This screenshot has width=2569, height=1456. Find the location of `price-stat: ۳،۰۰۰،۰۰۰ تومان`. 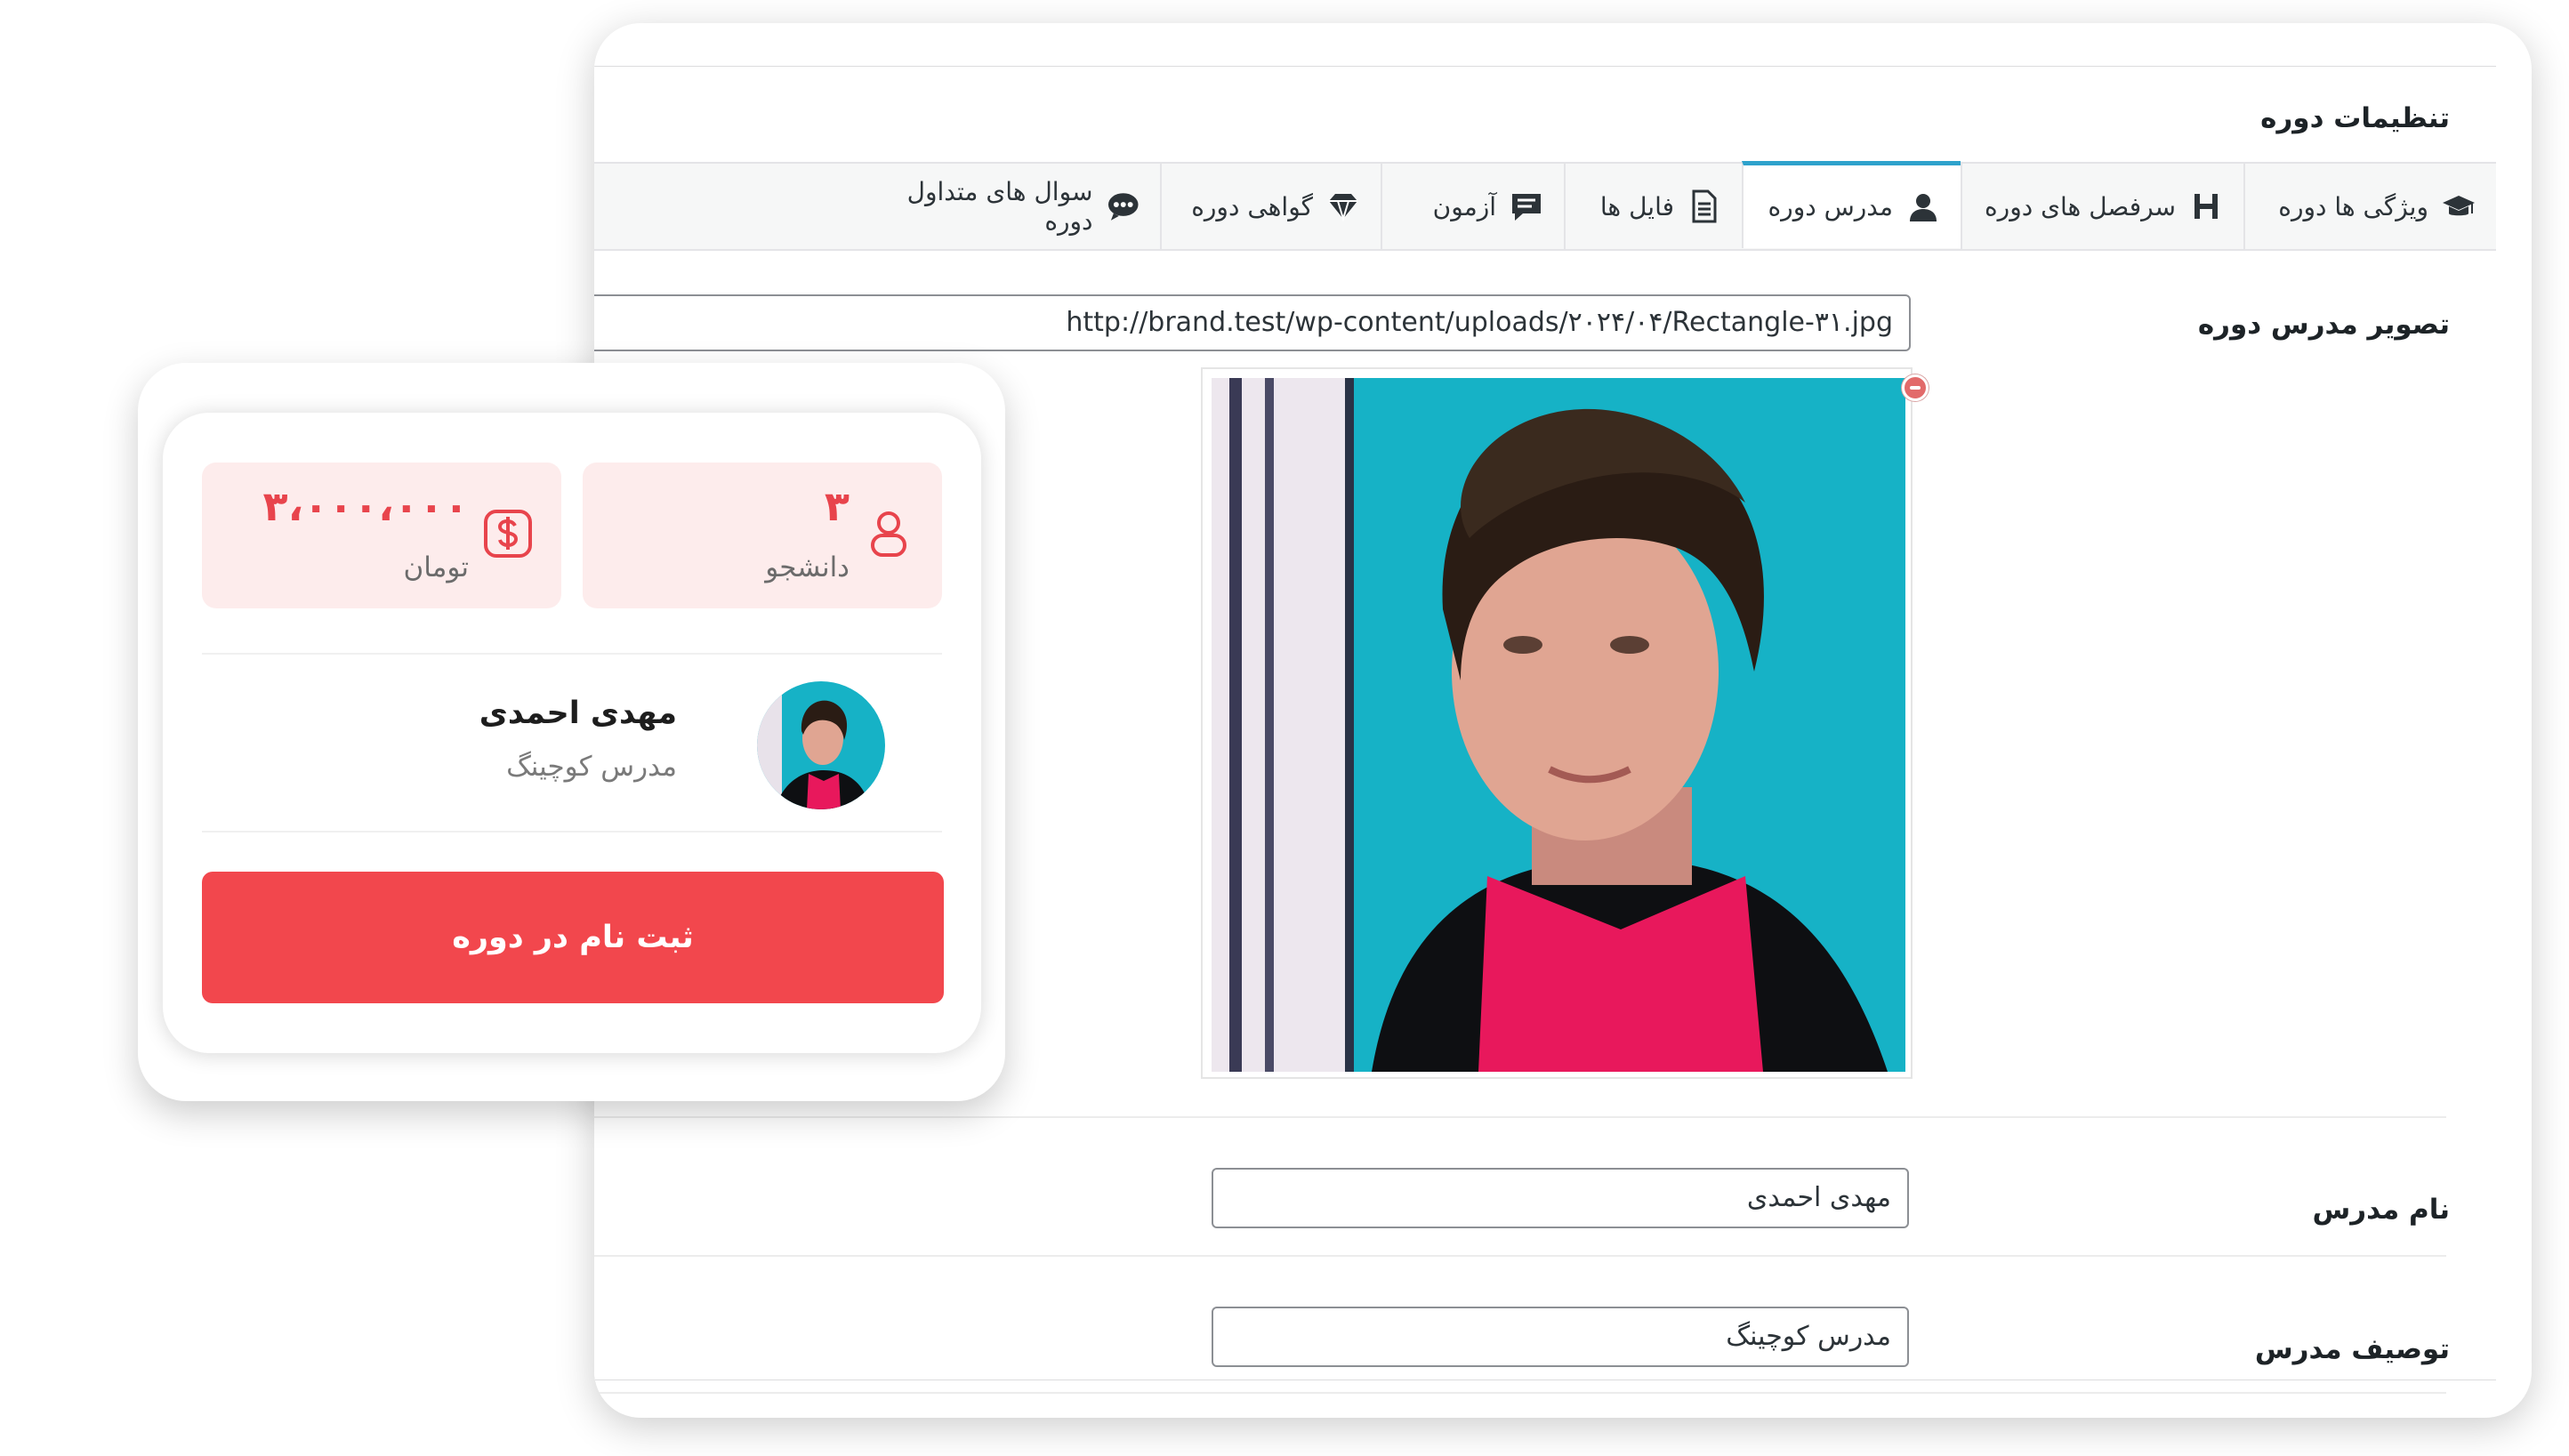

price-stat: ۳،۰۰۰،۰۰۰ تومان is located at coordinates (382, 535).